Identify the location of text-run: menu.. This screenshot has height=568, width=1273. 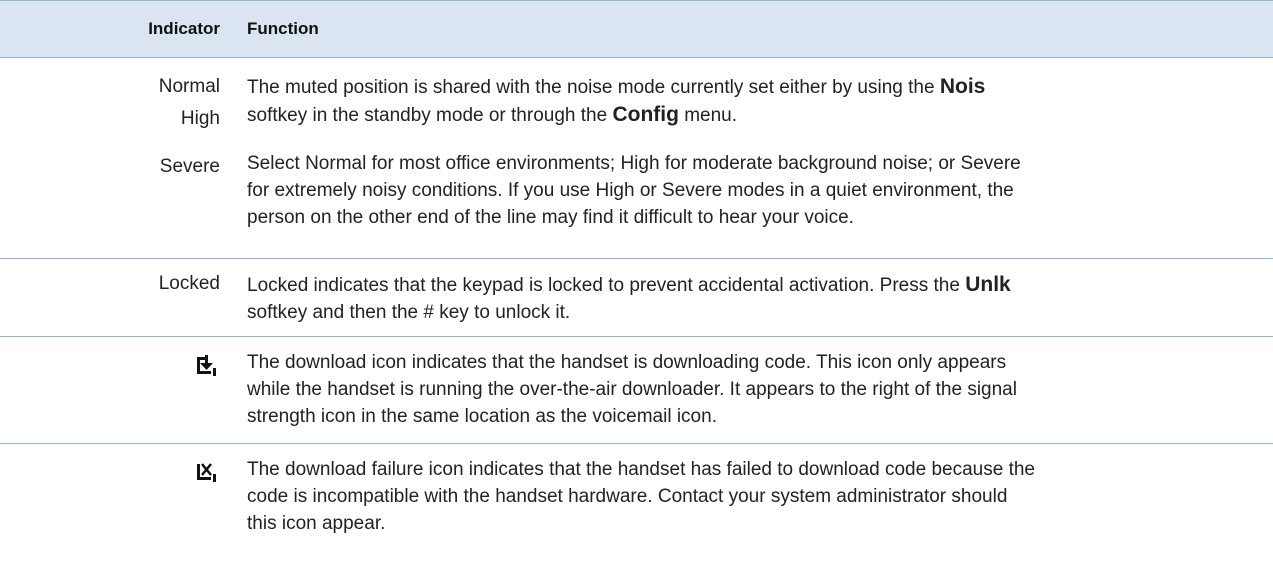
(708, 115).